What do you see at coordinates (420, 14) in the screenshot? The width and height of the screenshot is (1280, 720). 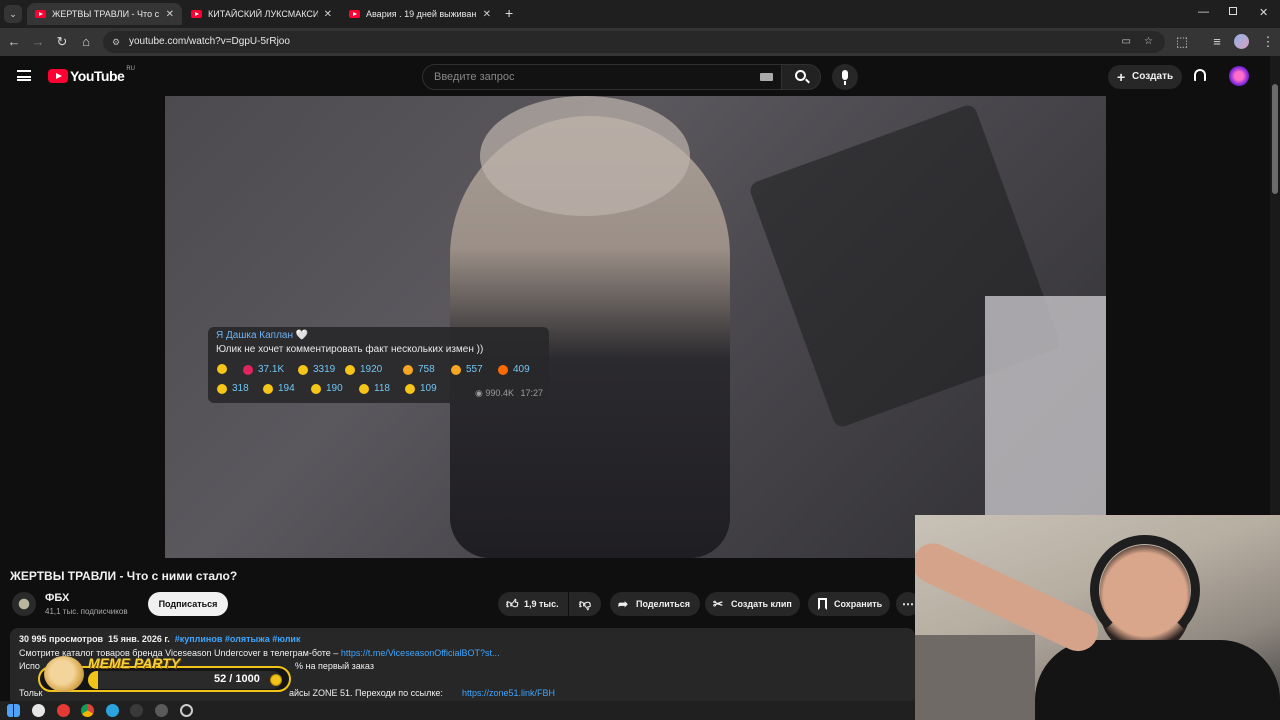 I see `tab-3: Авария . 19 дней выживания ✕` at bounding box center [420, 14].